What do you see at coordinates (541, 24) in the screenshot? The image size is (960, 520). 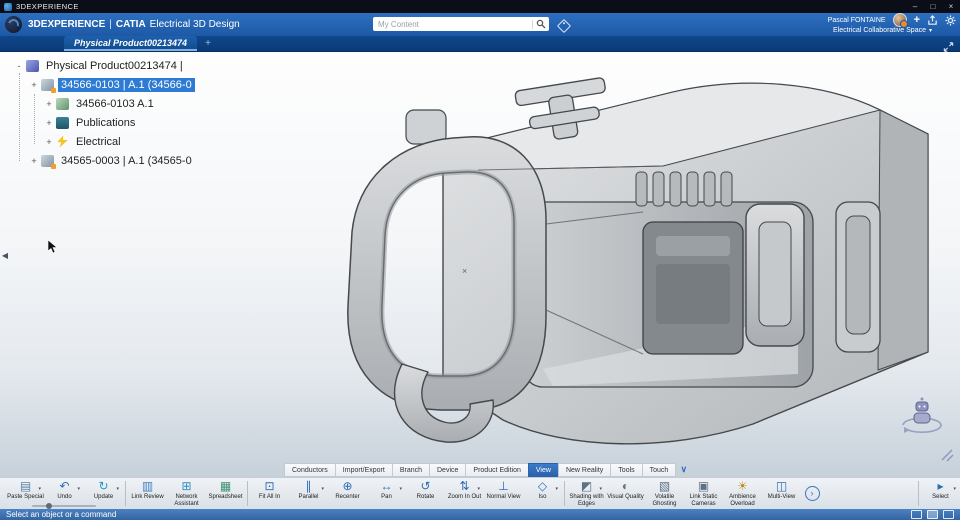 I see `search-icon` at bounding box center [541, 24].